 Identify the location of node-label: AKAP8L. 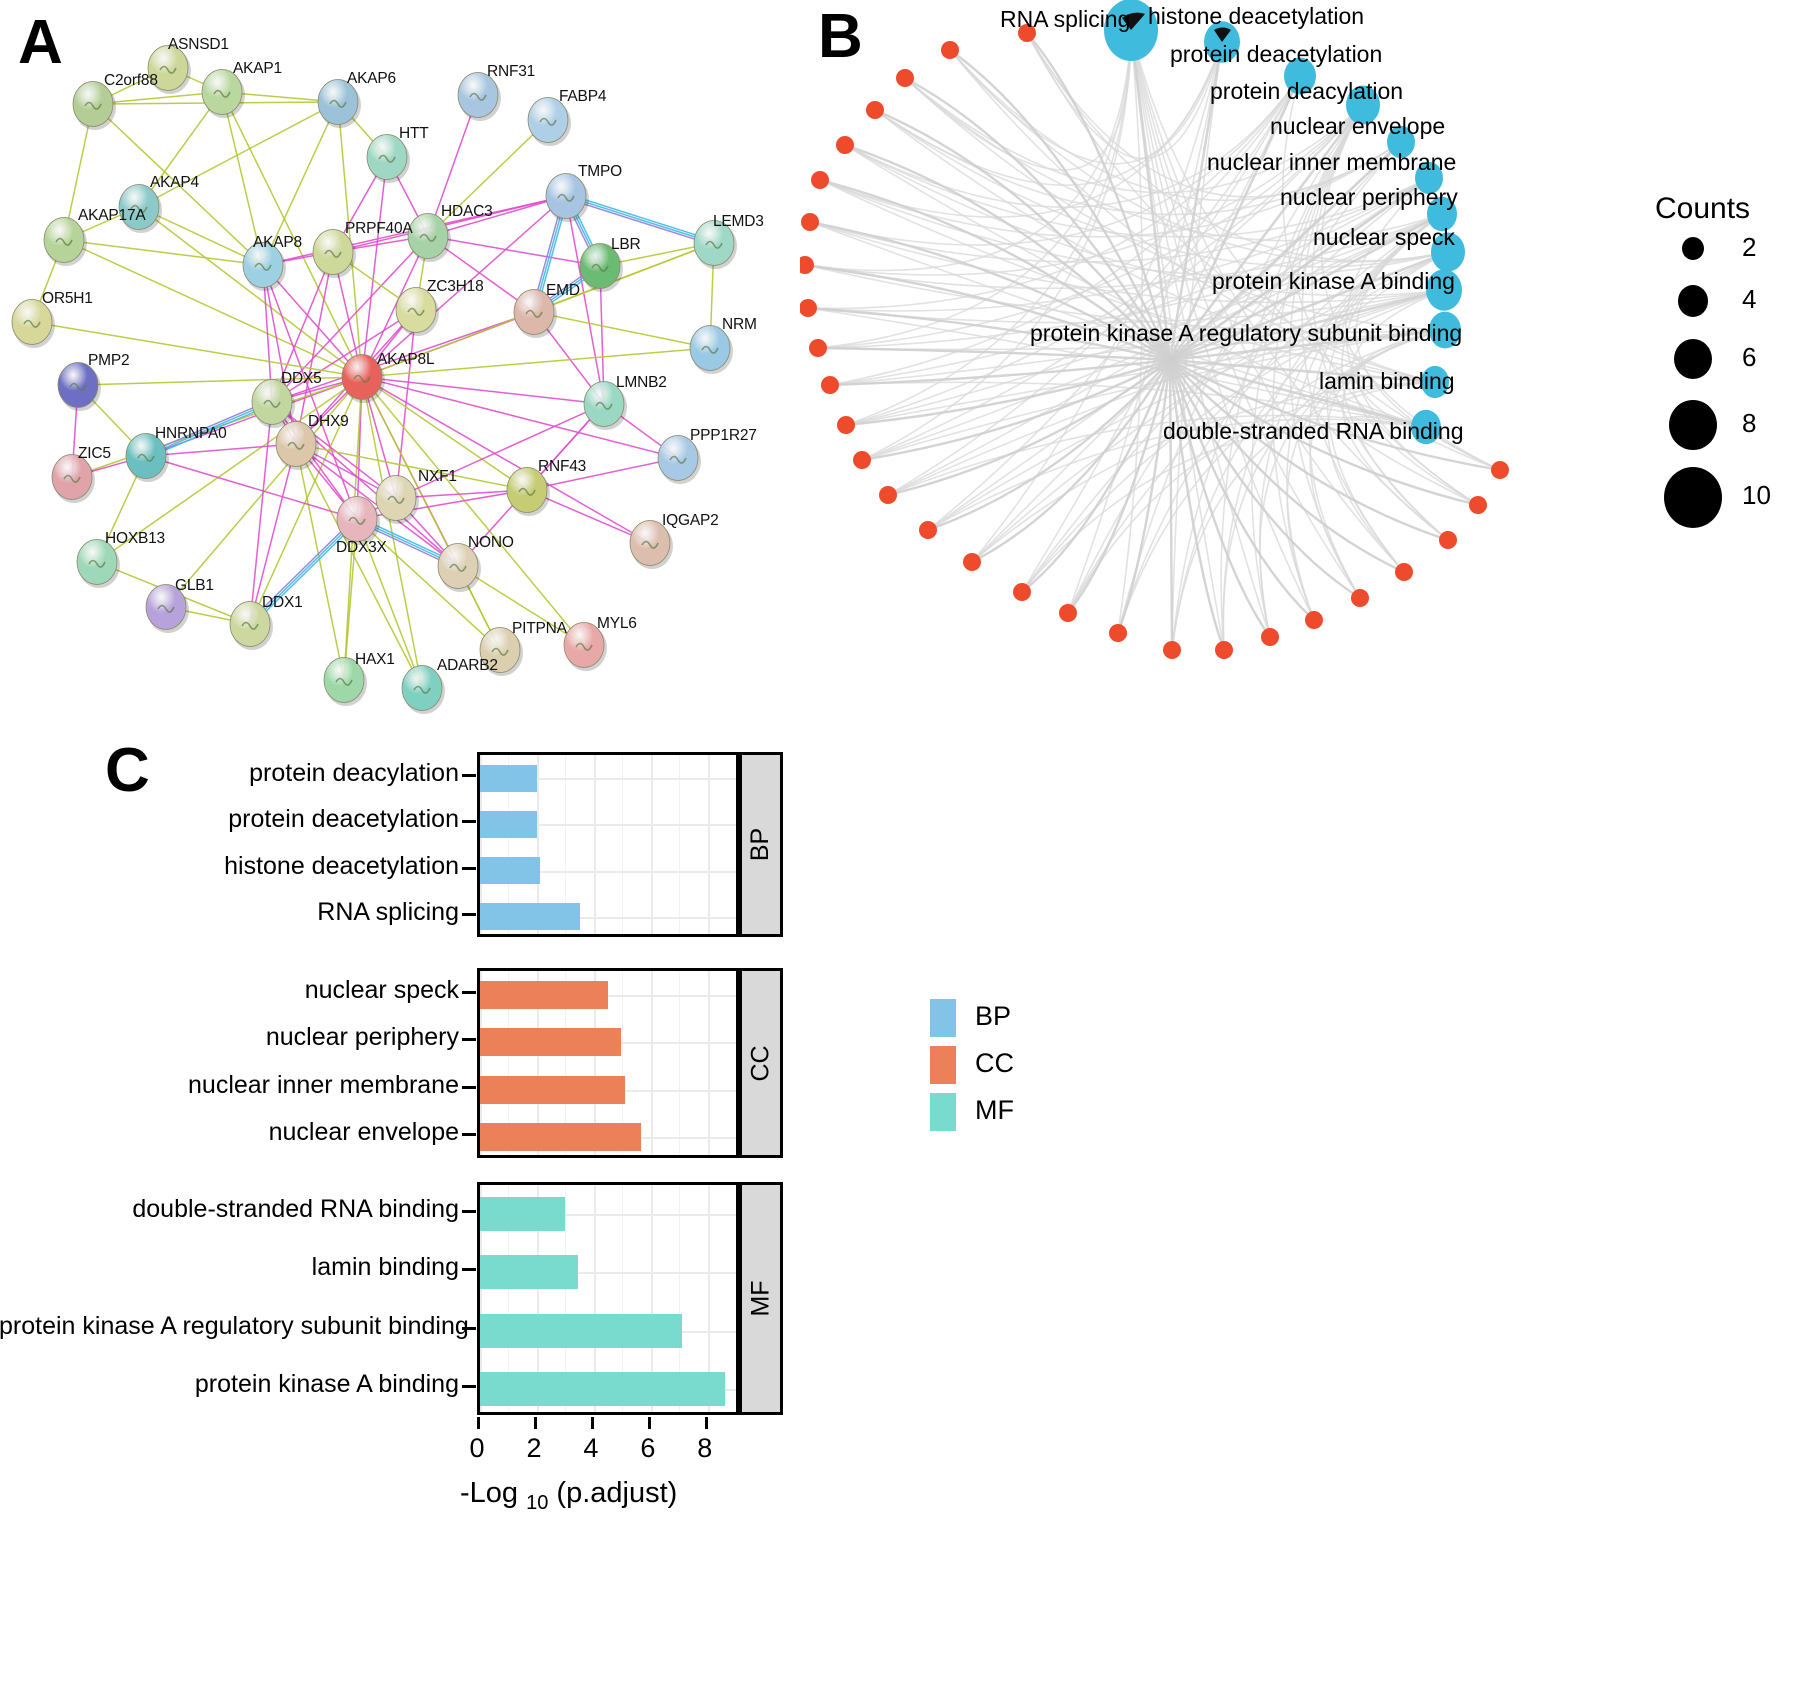
(406, 359).